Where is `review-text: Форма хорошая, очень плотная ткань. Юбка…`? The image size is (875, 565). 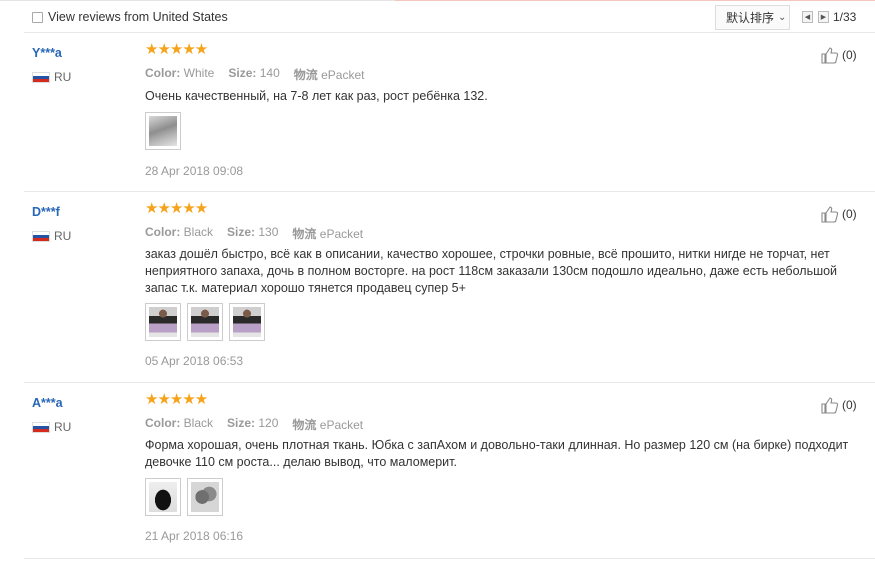
review-text: Форма хорошая, очень плотная ткань. Юбка… is located at coordinates (497, 453).